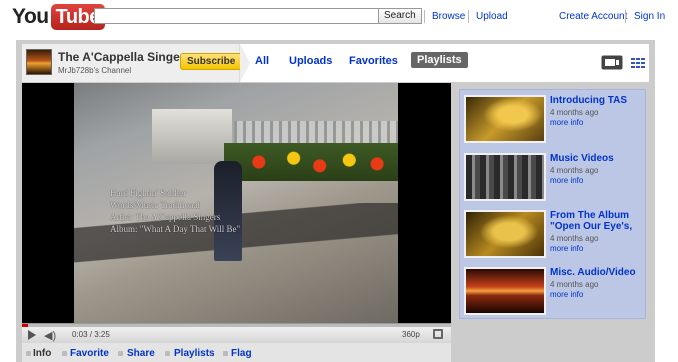 This screenshot has height=362, width=678. I want to click on browse-link: Browse, so click(448, 16).